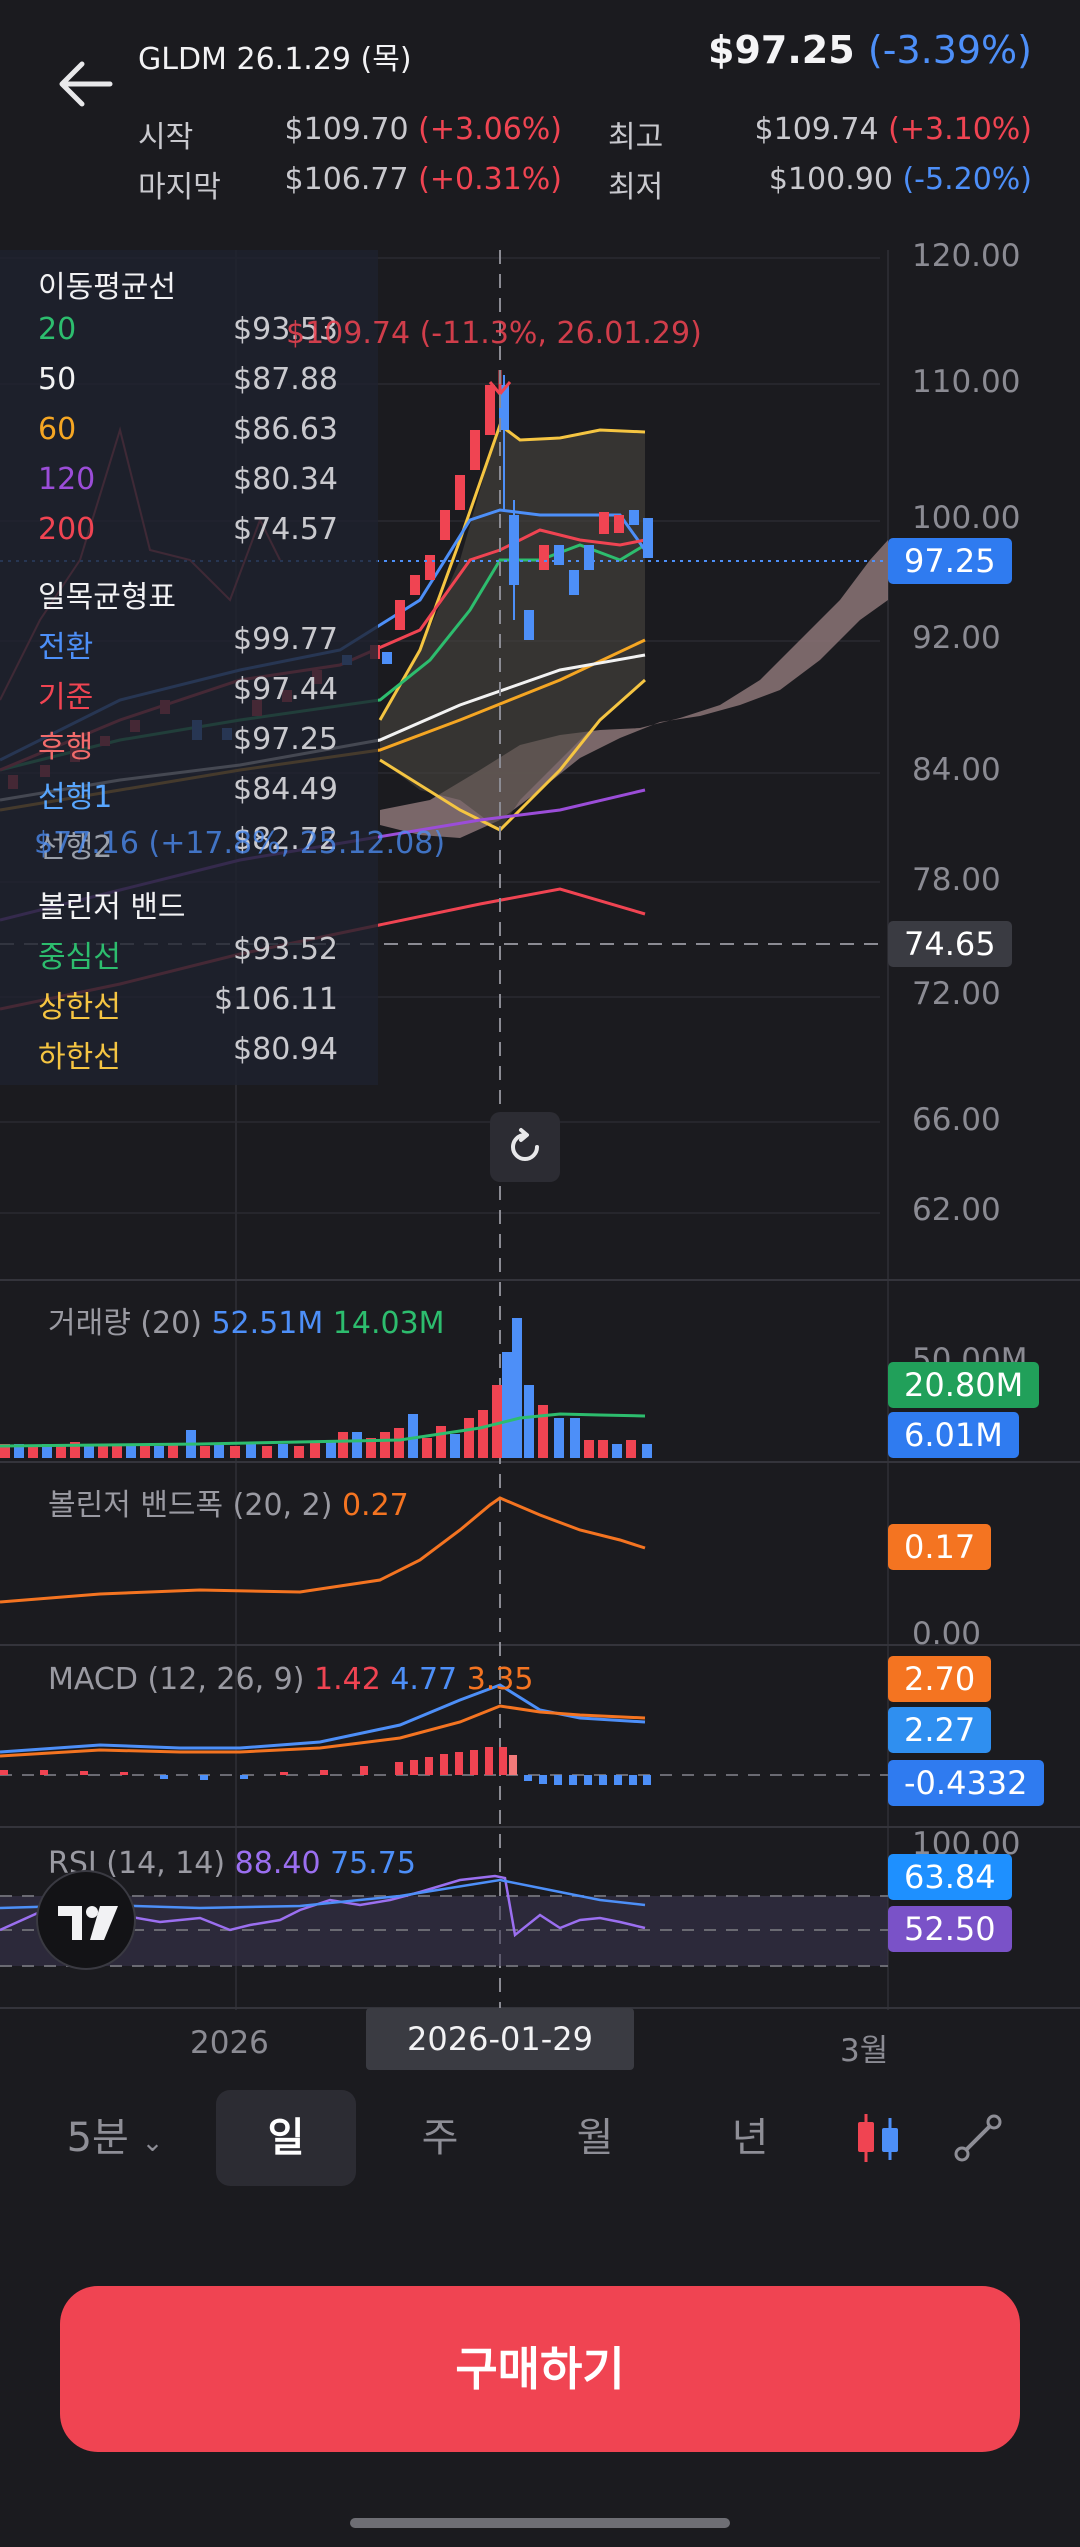 The image size is (1080, 2547). I want to click on tradingview-logo, so click(86, 1920).